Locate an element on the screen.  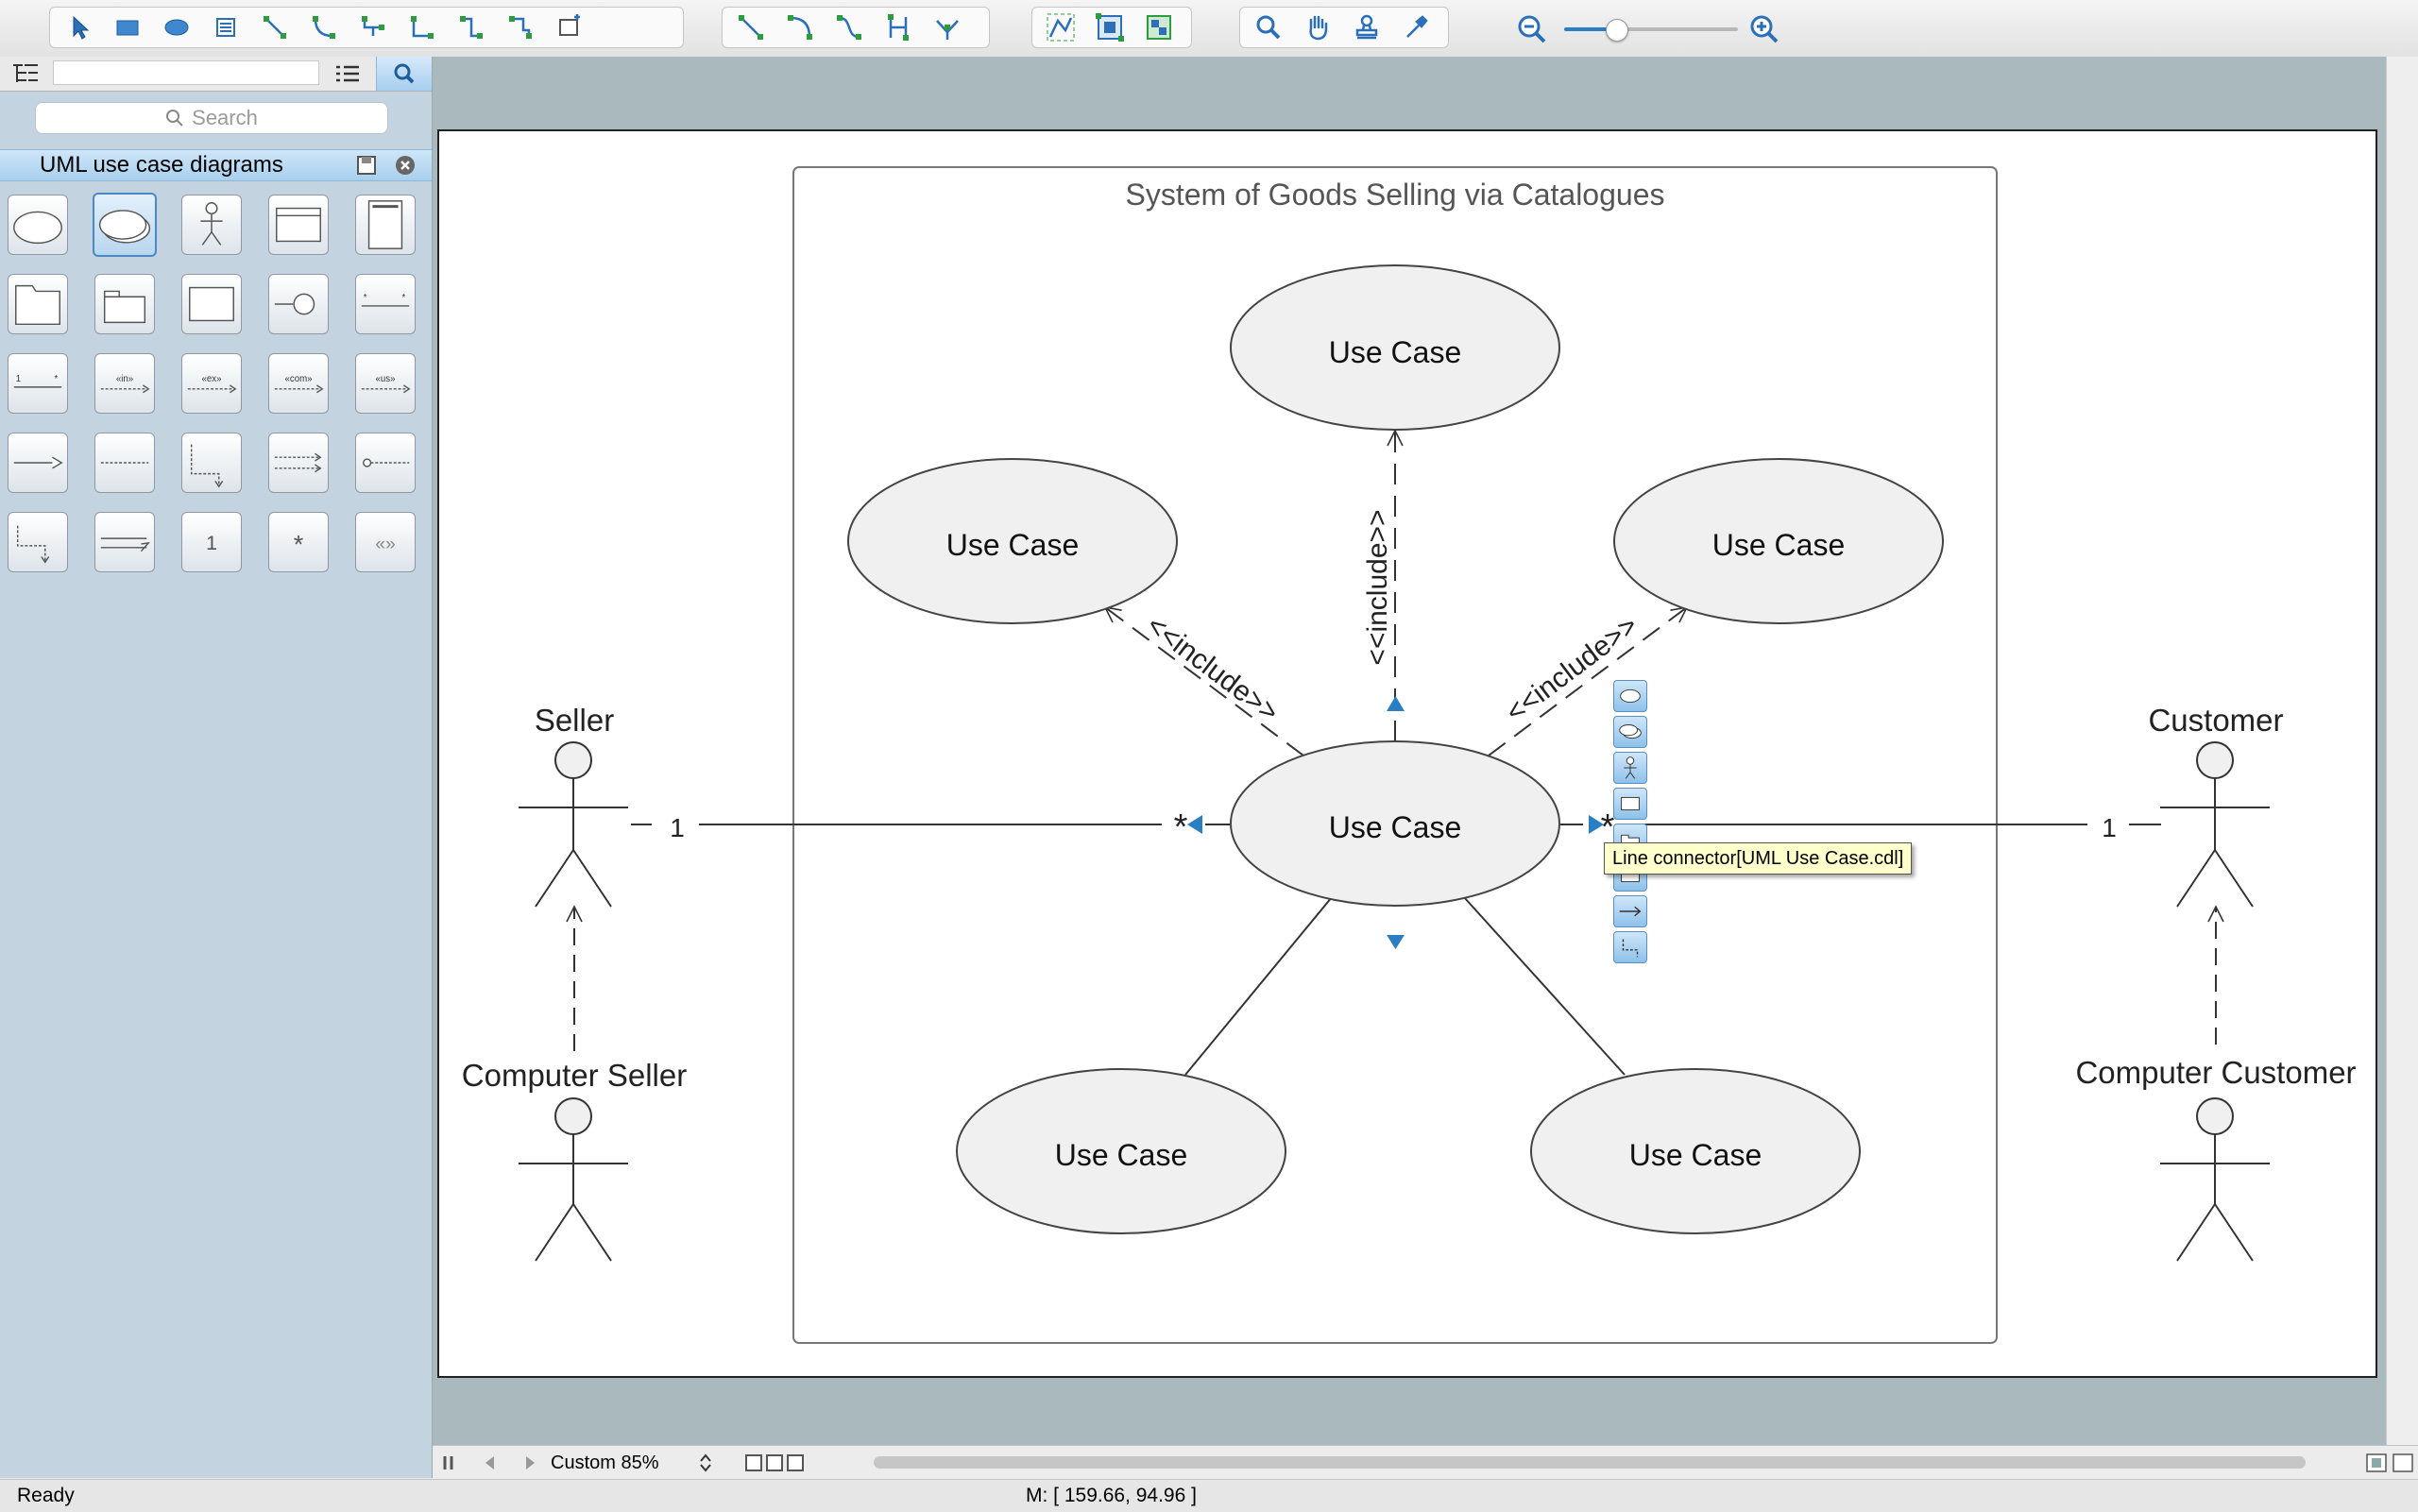
previous-page-icon is located at coordinates (490, 1463).